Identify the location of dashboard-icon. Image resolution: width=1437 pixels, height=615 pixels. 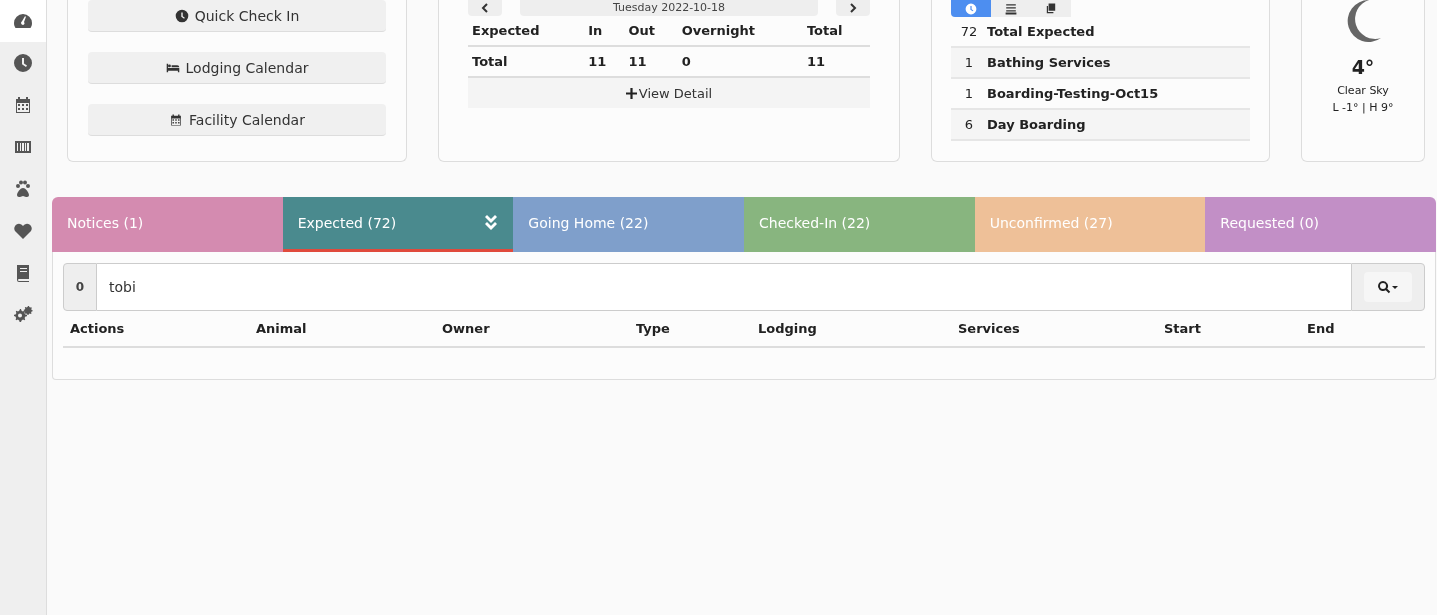
(23, 21).